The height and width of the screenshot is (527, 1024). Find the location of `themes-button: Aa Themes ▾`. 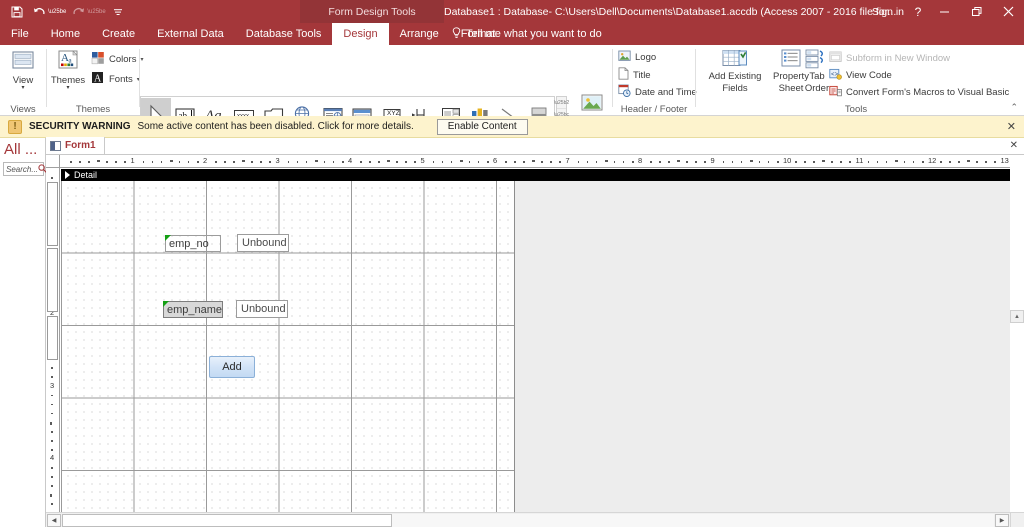

themes-button: Aa Themes ▾ is located at coordinates (68, 69).